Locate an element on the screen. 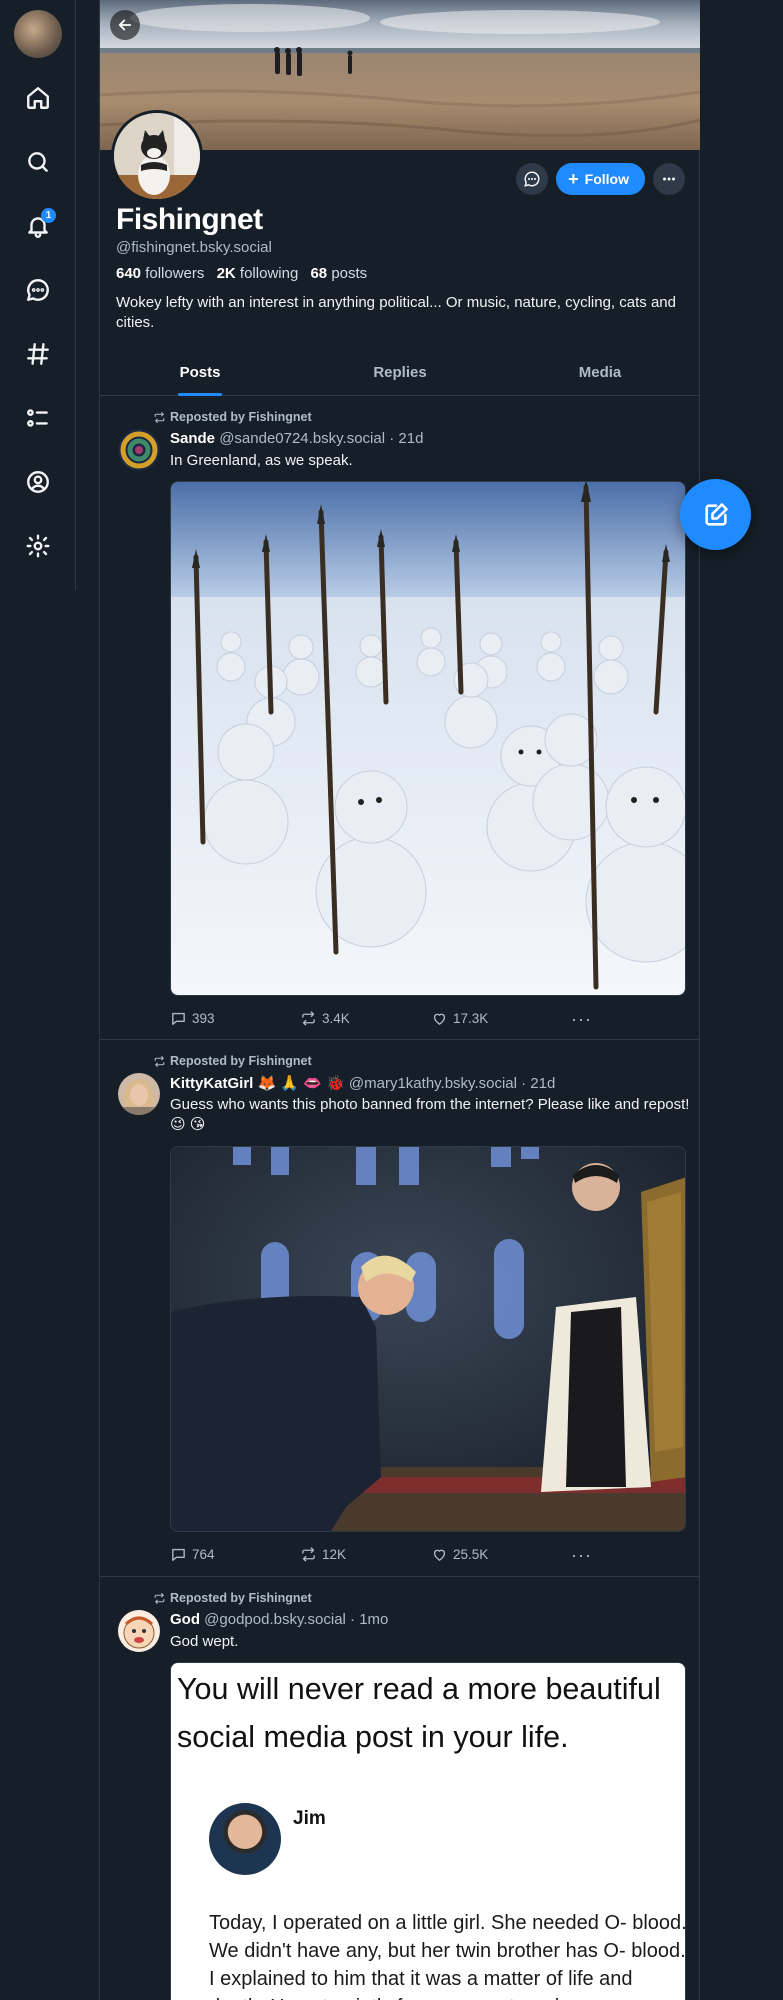 This screenshot has width=783, height=2000. arrow-left-icon is located at coordinates (125, 25).